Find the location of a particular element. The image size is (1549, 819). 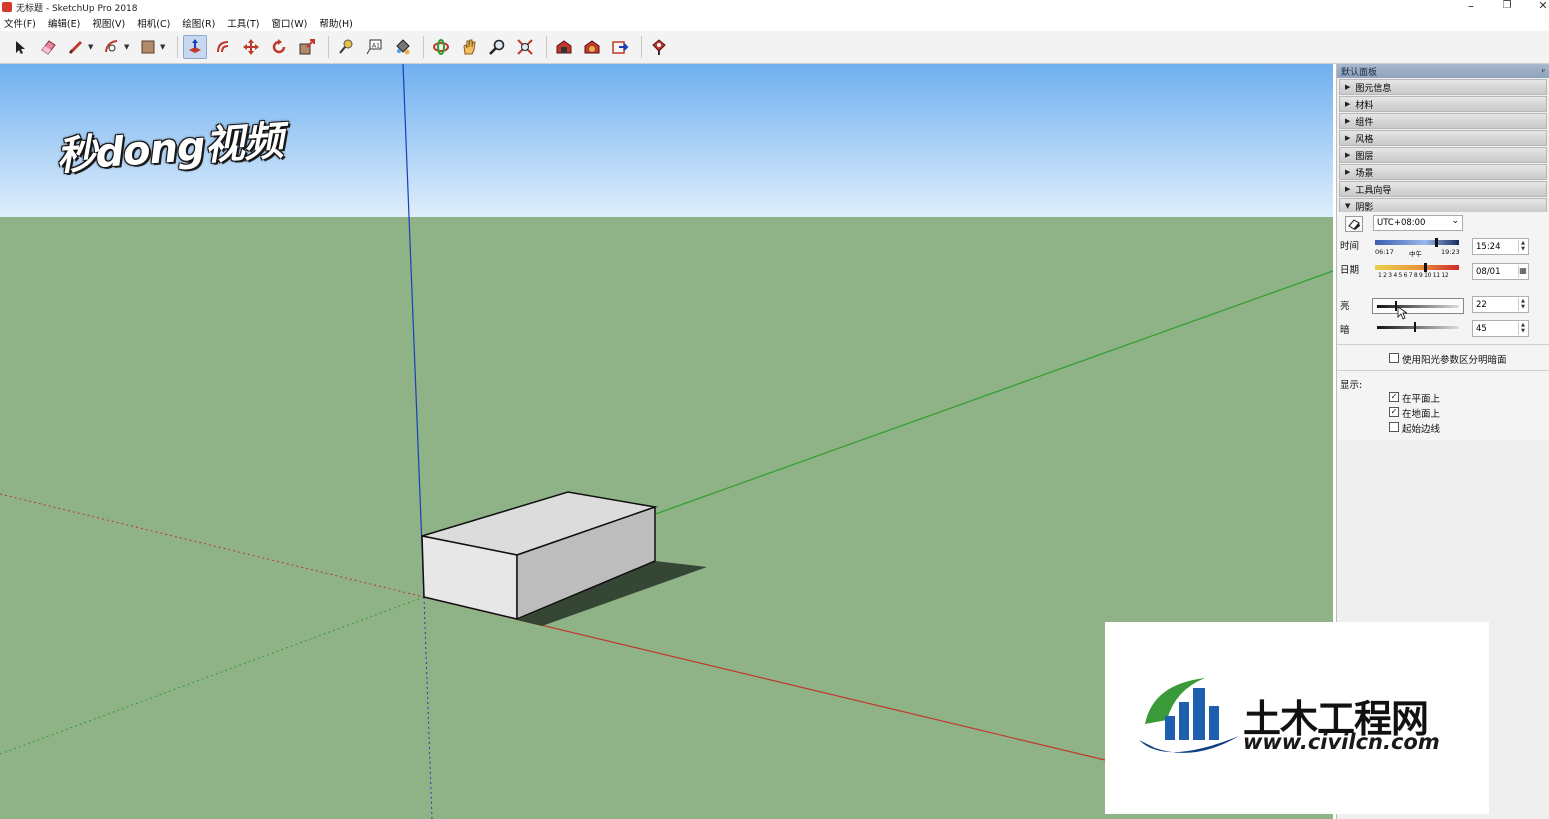

from-edges-checkbox is located at coordinates (1394, 427).